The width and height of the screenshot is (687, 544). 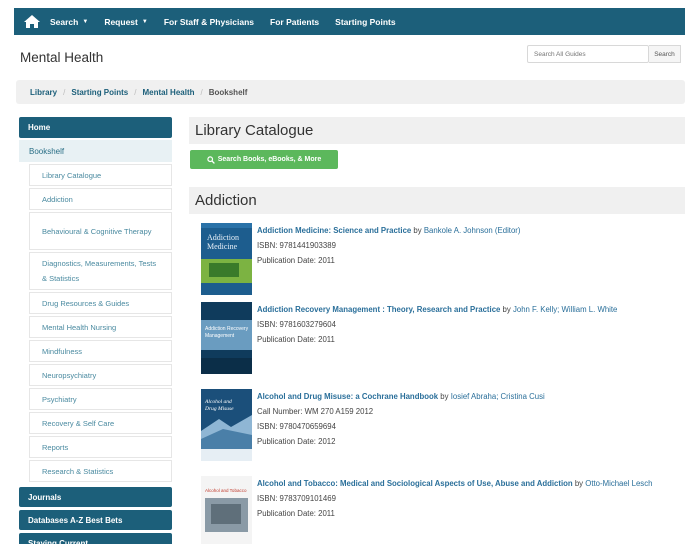 I want to click on book-isbn: ISBN: 9781441903389, so click(x=296, y=245).